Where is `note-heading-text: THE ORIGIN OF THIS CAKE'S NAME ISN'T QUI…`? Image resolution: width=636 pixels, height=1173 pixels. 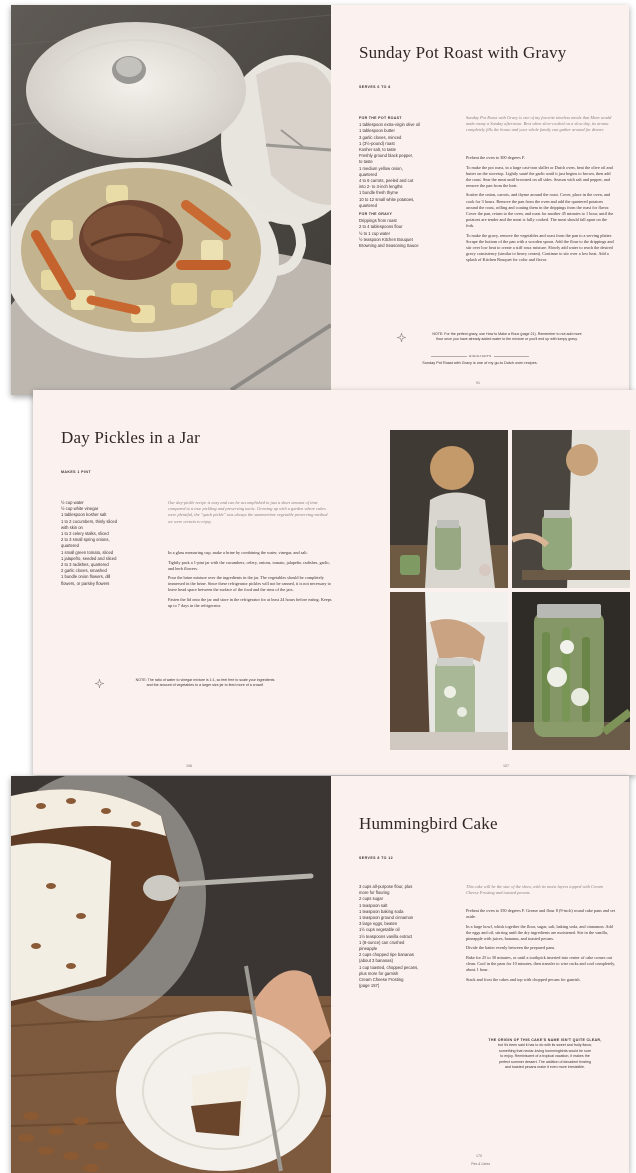 note-heading-text: THE ORIGIN OF THIS CAKE'S NAME ISN'T QUI… is located at coordinates (545, 1040).